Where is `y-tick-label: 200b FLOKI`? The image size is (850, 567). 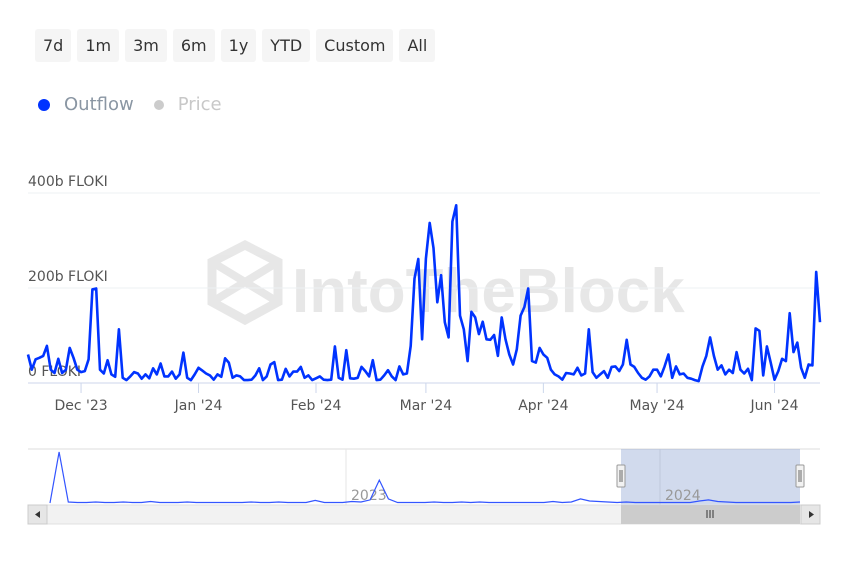
y-tick-label: 200b FLOKI is located at coordinates (68, 277).